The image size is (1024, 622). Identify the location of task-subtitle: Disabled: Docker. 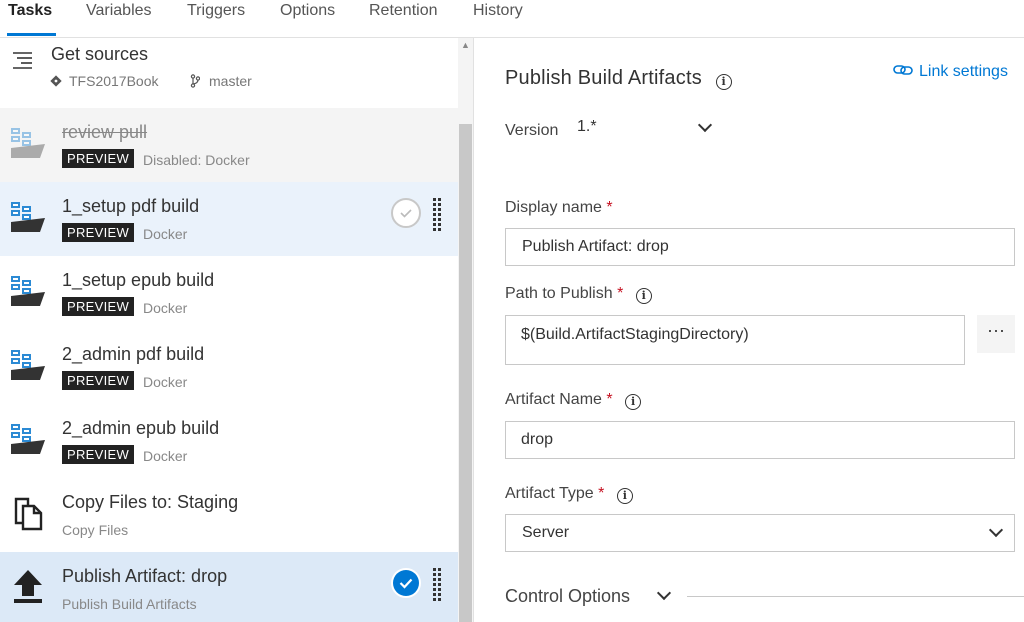
(196, 160).